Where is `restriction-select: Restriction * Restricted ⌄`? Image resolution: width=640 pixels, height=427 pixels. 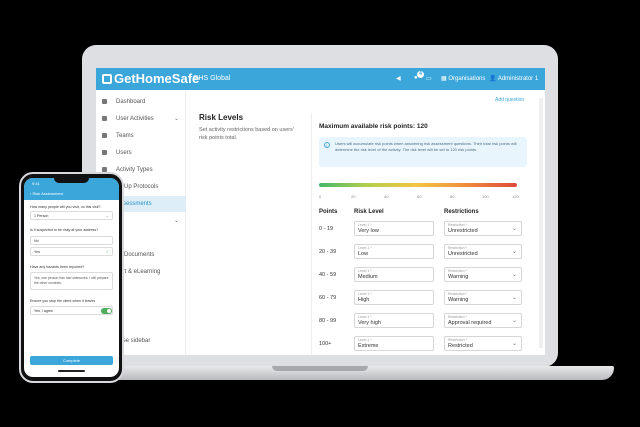
restriction-select: Restriction * Restricted ⌄ is located at coordinates (483, 343).